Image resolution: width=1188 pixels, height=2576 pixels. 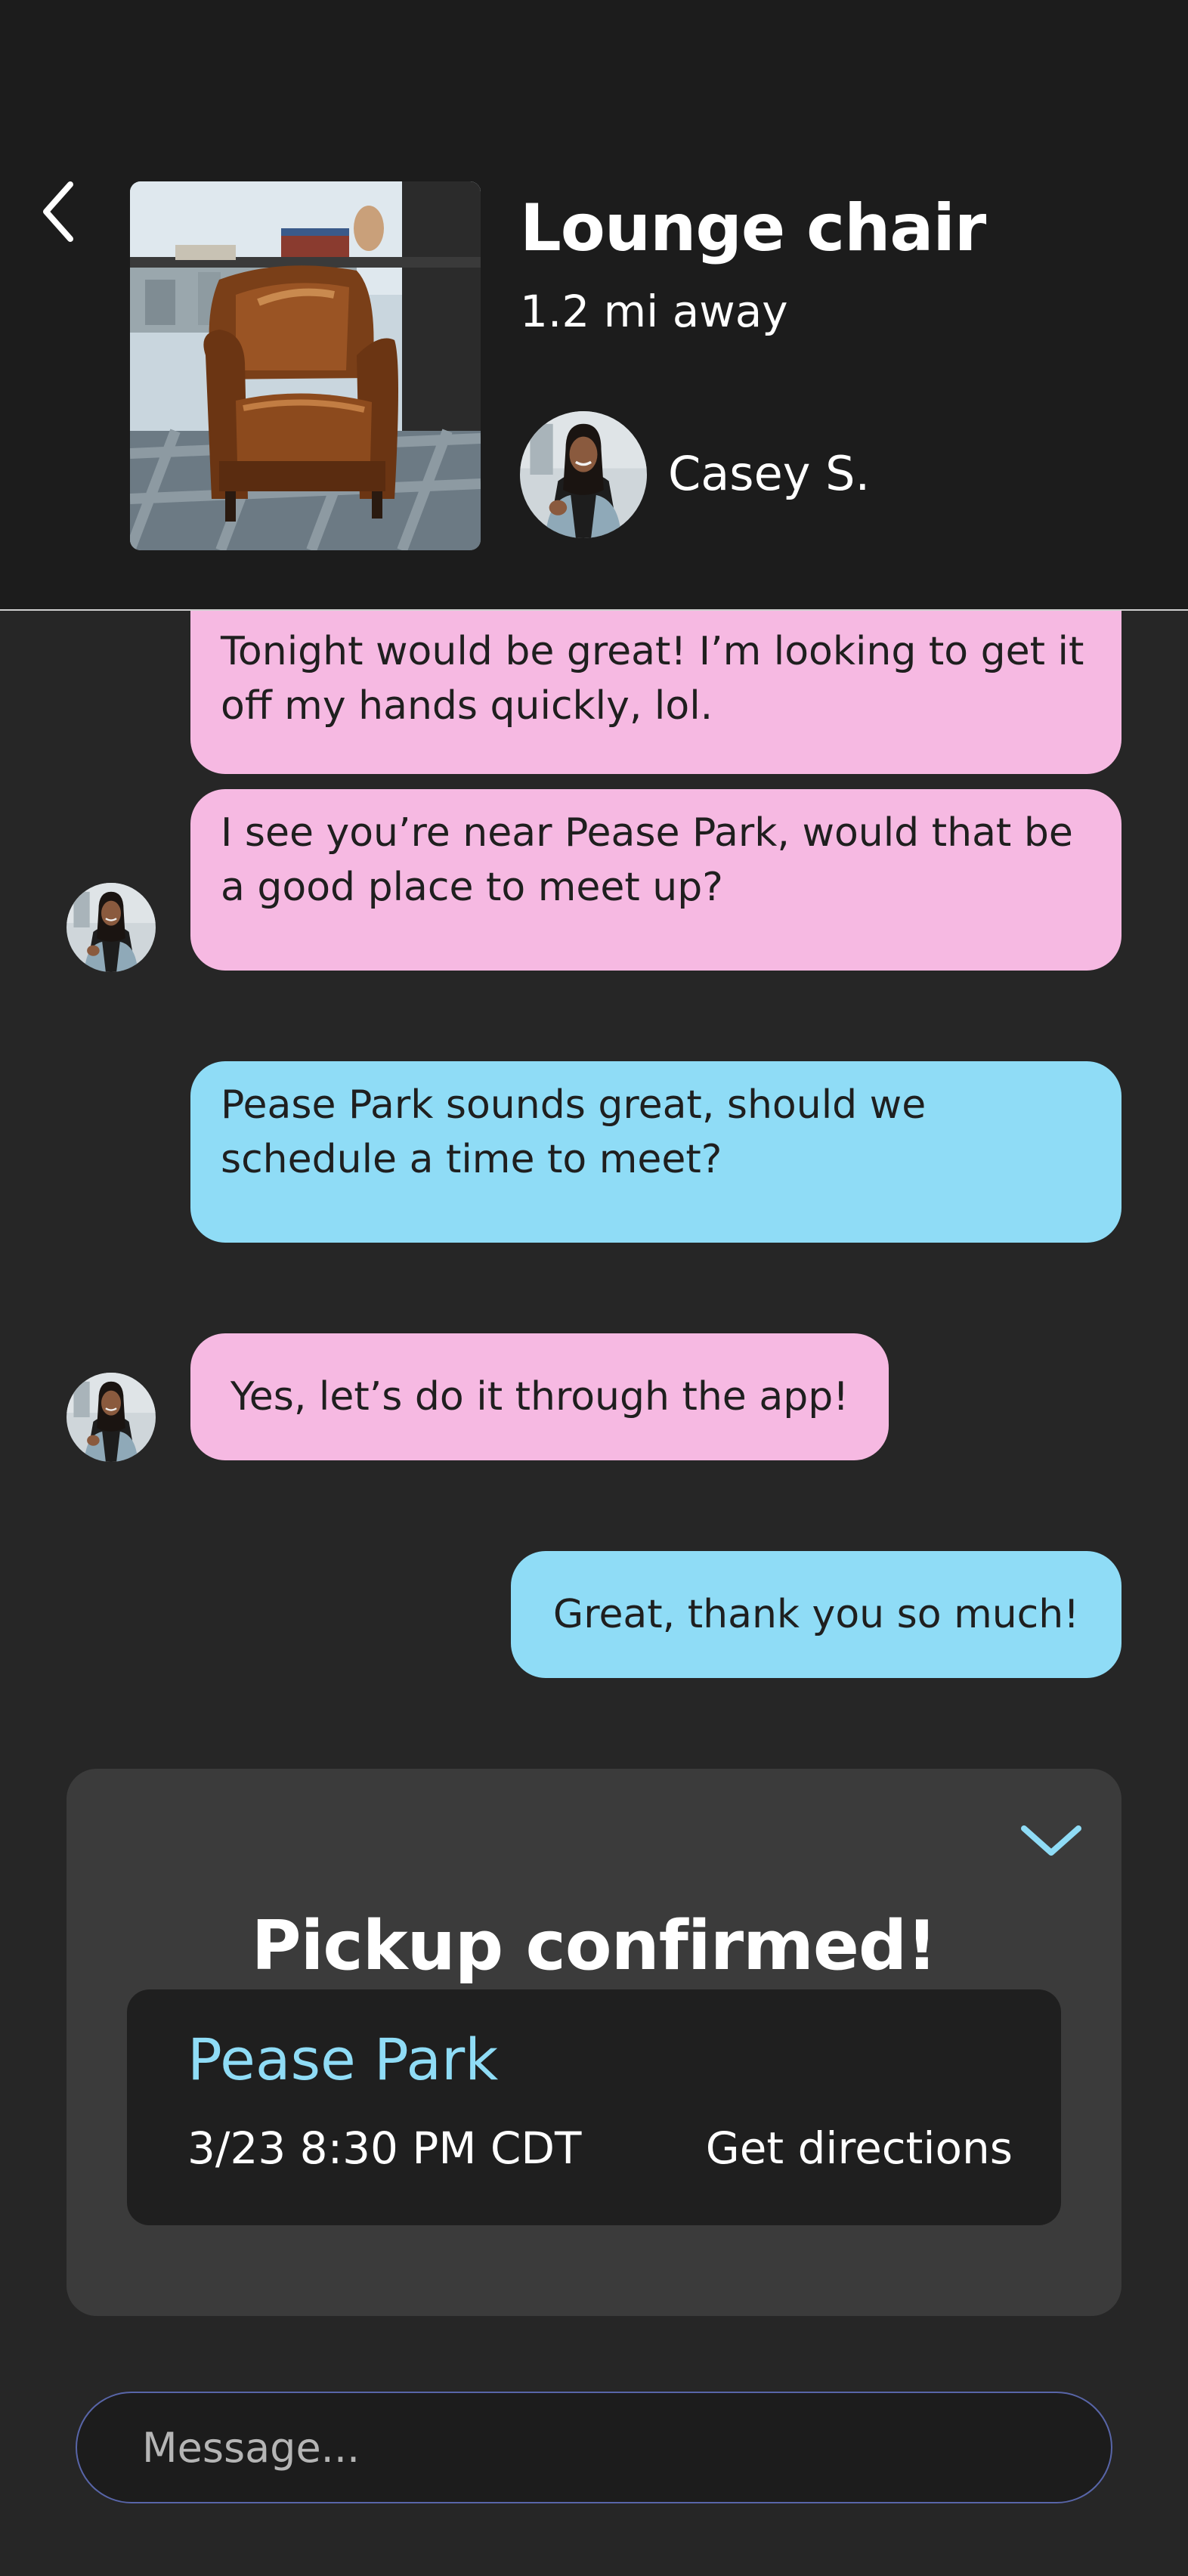 What do you see at coordinates (654, 311) in the screenshot?
I see `listing-distance: 1.2 mi away` at bounding box center [654, 311].